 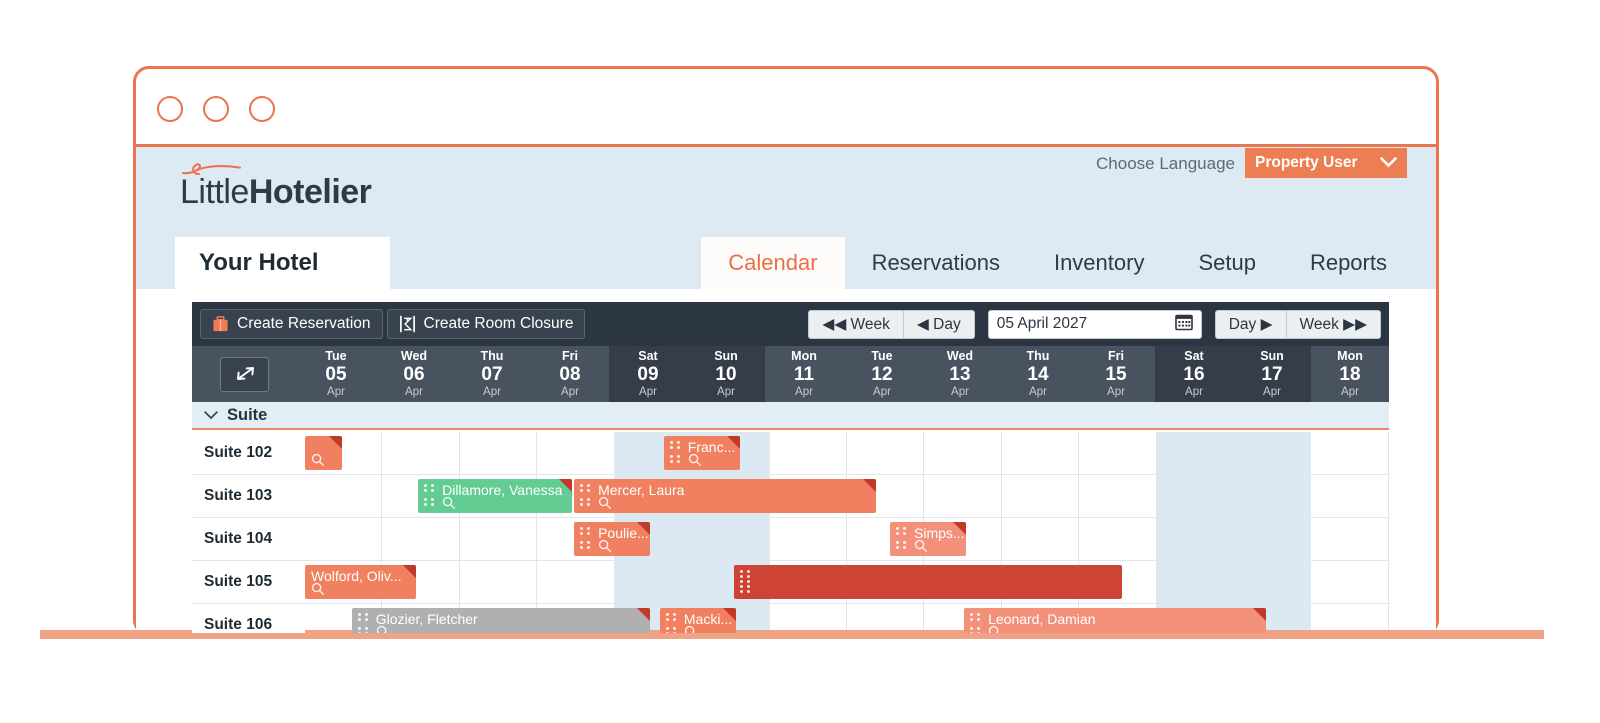 I want to click on date-header-cell: Sat 16 Apr, so click(x=1194, y=374).